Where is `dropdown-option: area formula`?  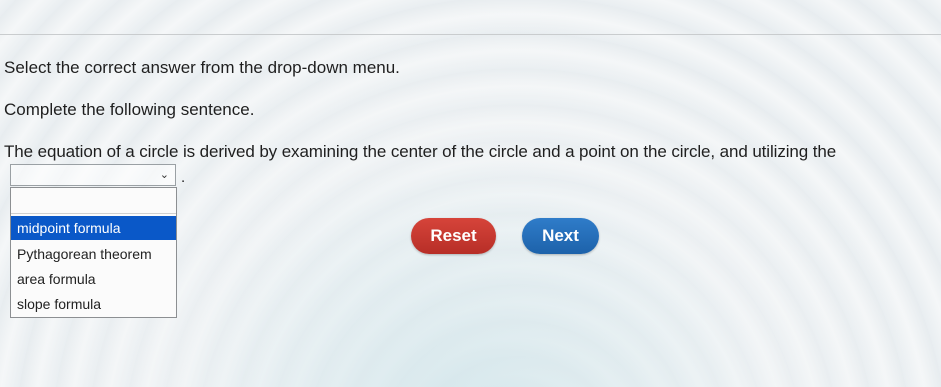 dropdown-option: area formula is located at coordinates (93, 279).